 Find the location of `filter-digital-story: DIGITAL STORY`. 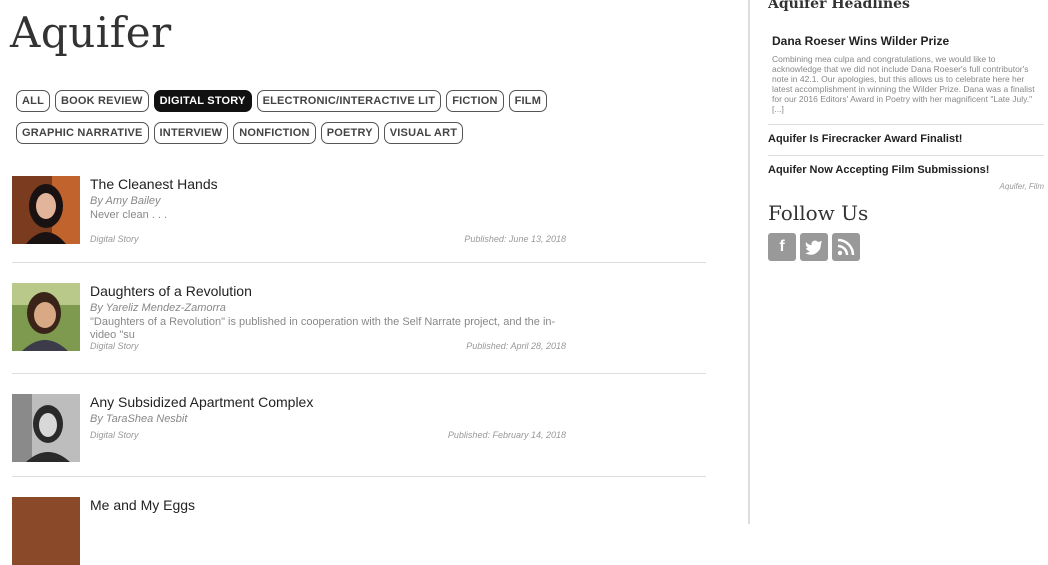

filter-digital-story: DIGITAL STORY is located at coordinates (202, 101).